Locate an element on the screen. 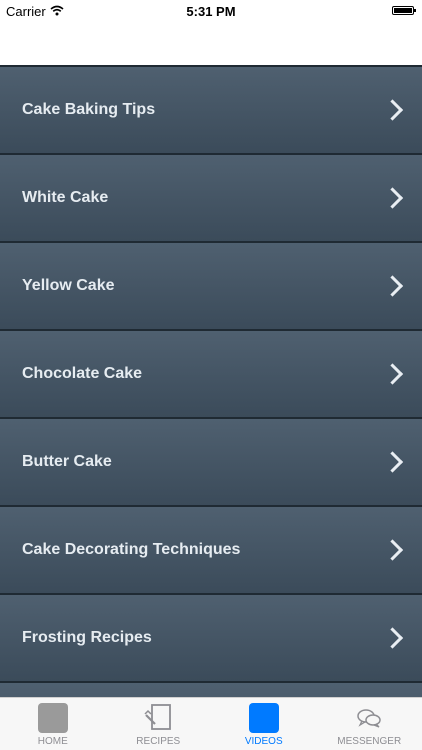  battery-icon is located at coordinates (404, 10).